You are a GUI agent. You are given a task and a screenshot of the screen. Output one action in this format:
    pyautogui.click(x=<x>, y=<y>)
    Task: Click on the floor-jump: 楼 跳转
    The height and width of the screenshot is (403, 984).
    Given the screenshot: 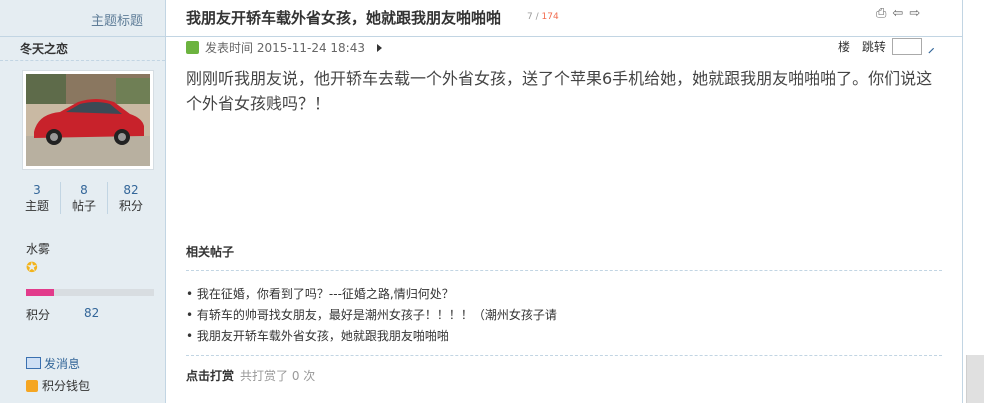 What is the action you would take?
    pyautogui.click(x=862, y=46)
    